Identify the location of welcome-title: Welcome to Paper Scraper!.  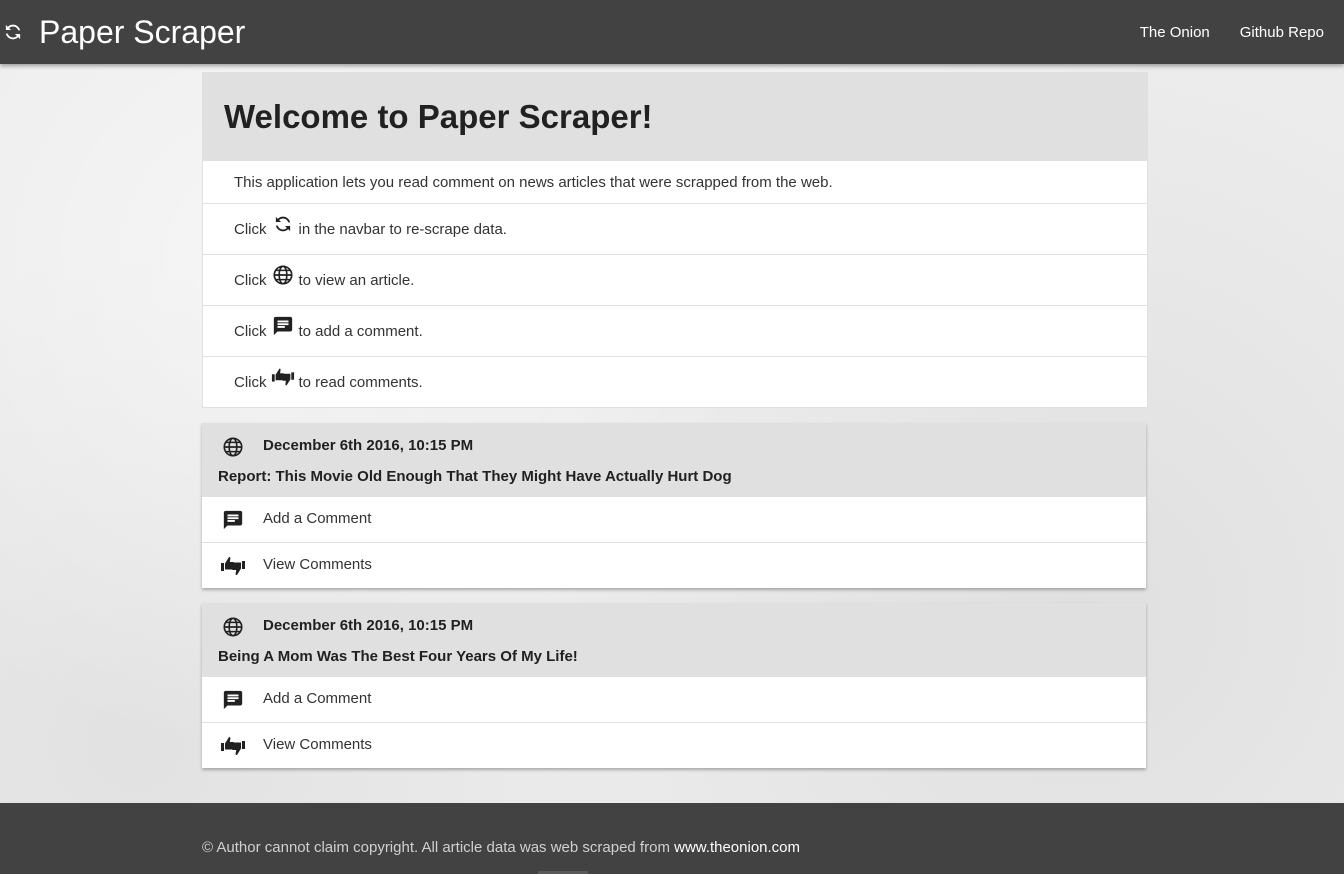
(438, 116).